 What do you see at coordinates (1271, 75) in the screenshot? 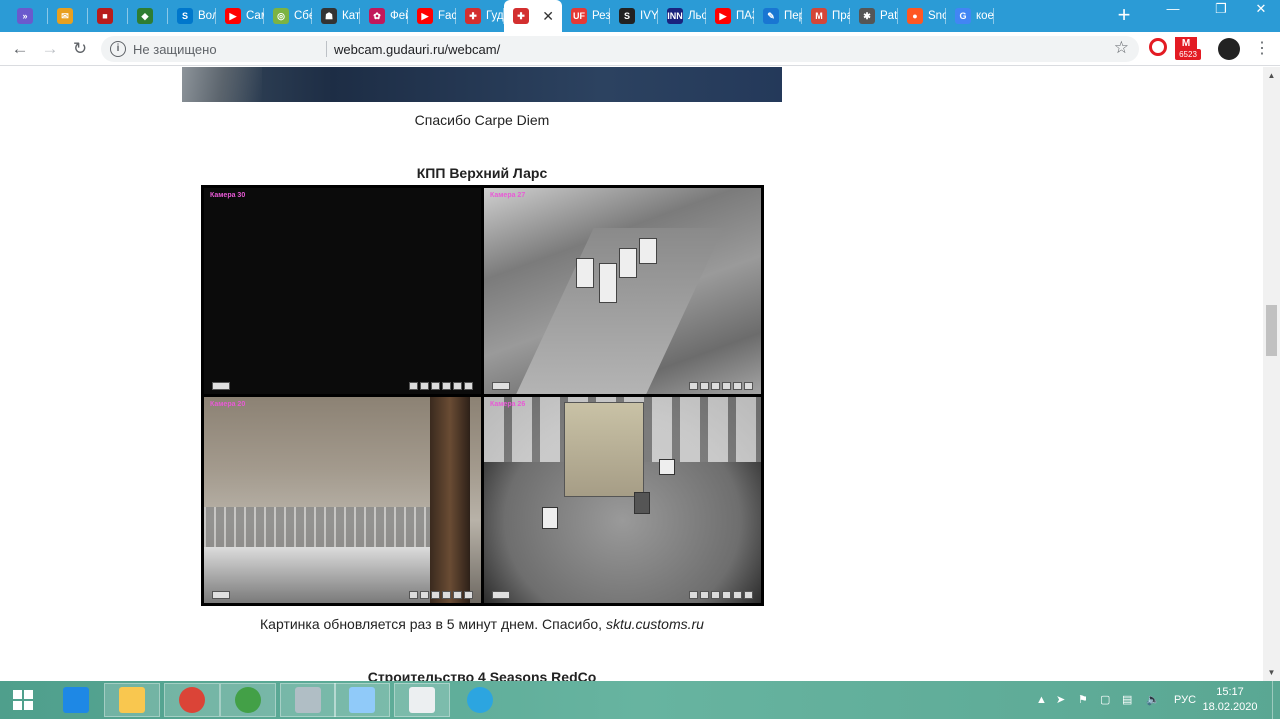
I see `scroll-up-icon: ▲` at bounding box center [1271, 75].